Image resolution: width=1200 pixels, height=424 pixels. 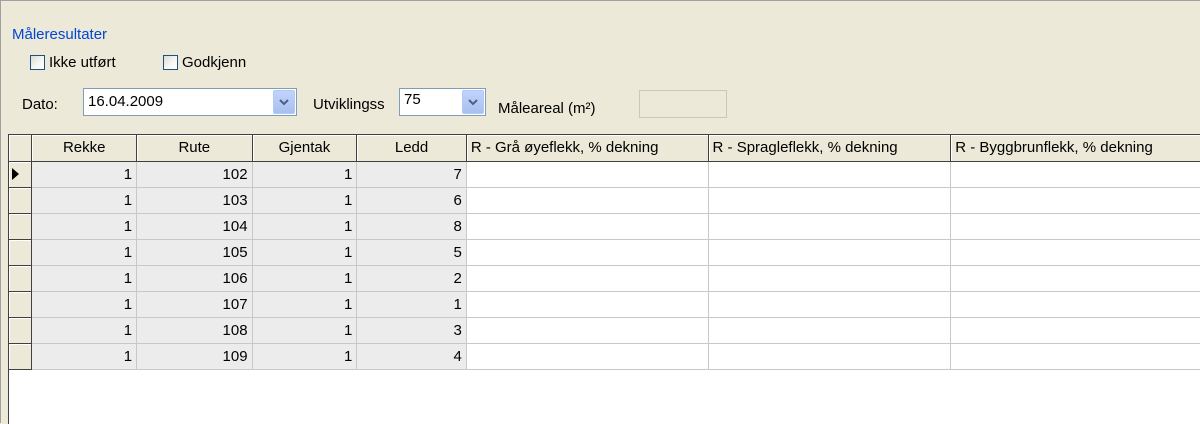 I want to click on cell-ledd: 7, so click(x=411, y=174).